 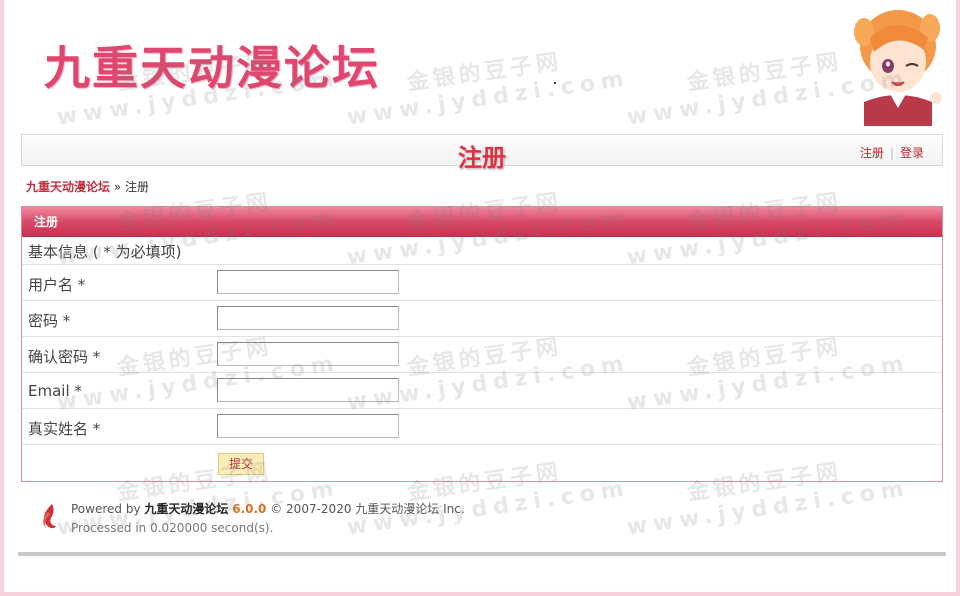 I want to click on mascot-image, so click(x=898, y=68).